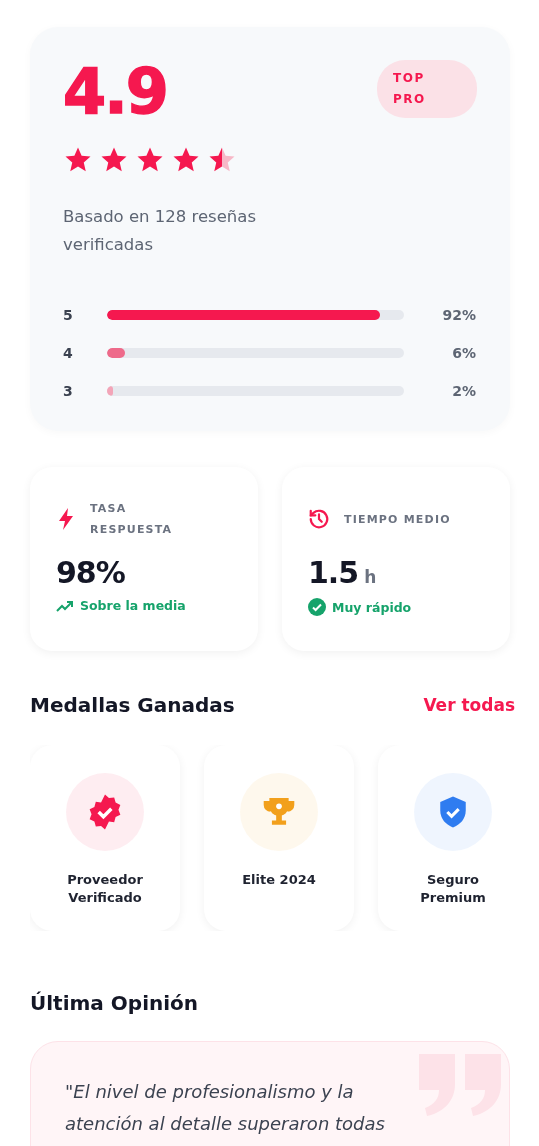 Image resolution: width=539 pixels, height=1146 pixels. What do you see at coordinates (453, 889) in the screenshot?
I see `medal-label: Seguro Premium` at bounding box center [453, 889].